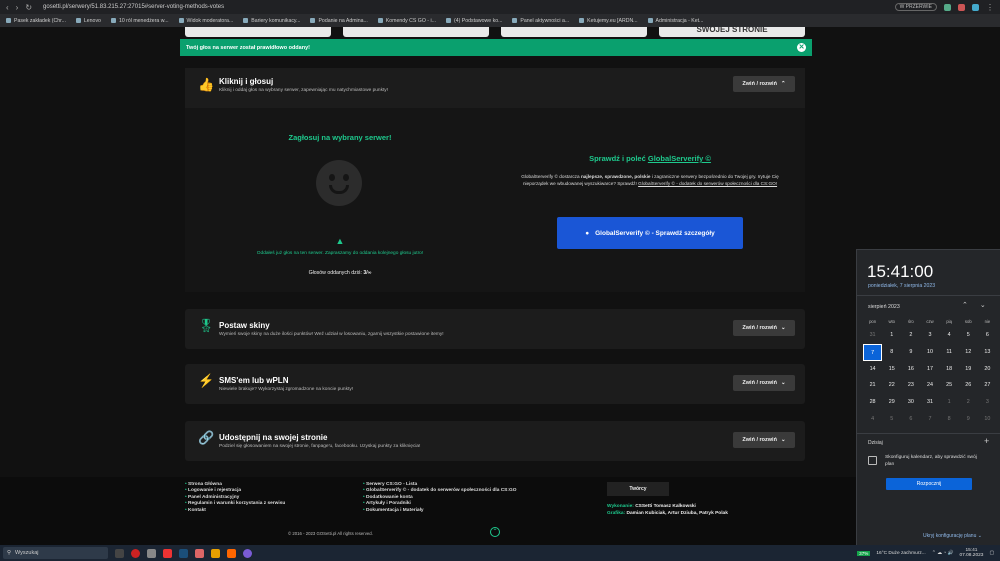 The height and width of the screenshot is (561, 1000). What do you see at coordinates (873, 352) in the screenshot?
I see `calendar-day-today: 7` at bounding box center [873, 352].